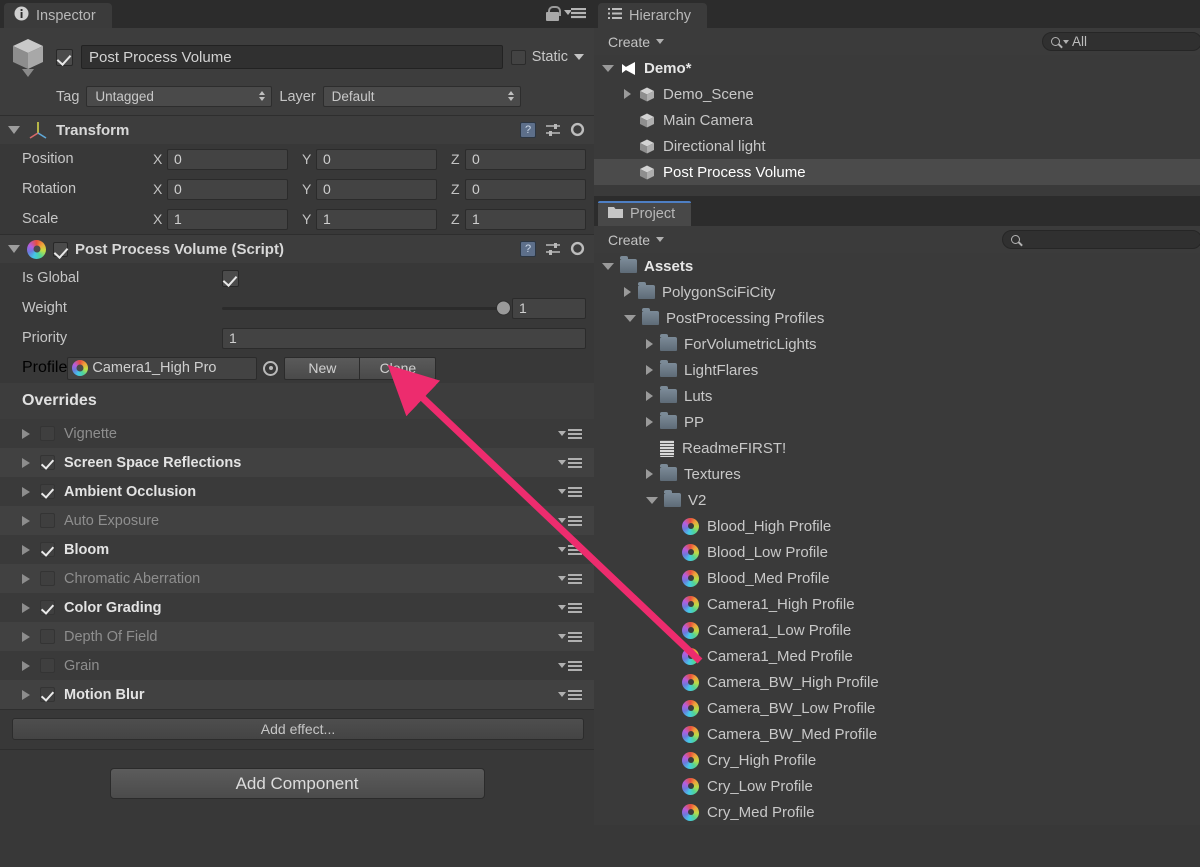 The image size is (1200, 867). What do you see at coordinates (897, 292) in the screenshot?
I see `project-item: PolygonSciFiCity` at bounding box center [897, 292].